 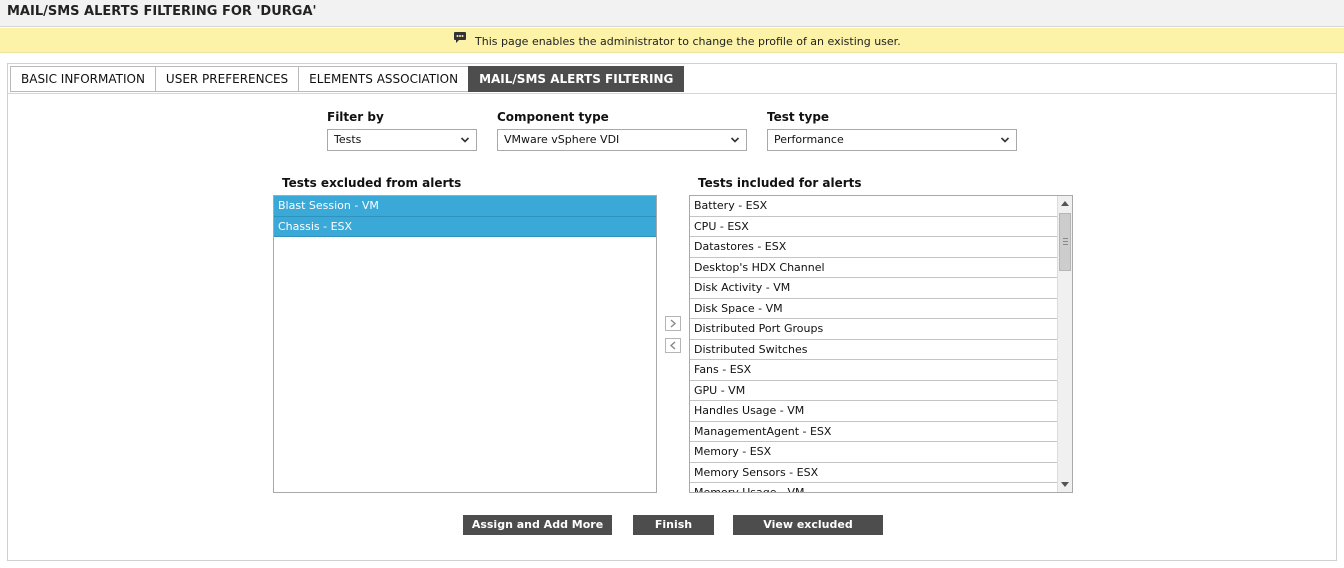 I want to click on list-item: Datastores - ESX, so click(x=873, y=247).